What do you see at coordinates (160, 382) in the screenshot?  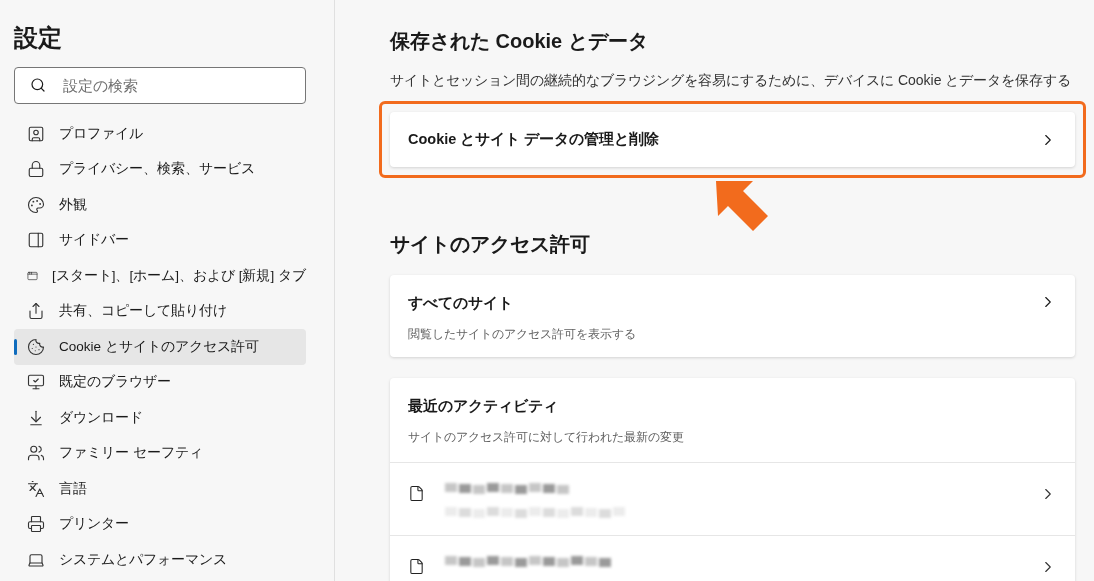 I see `sidebar-item: 既定のブラウザー` at bounding box center [160, 382].